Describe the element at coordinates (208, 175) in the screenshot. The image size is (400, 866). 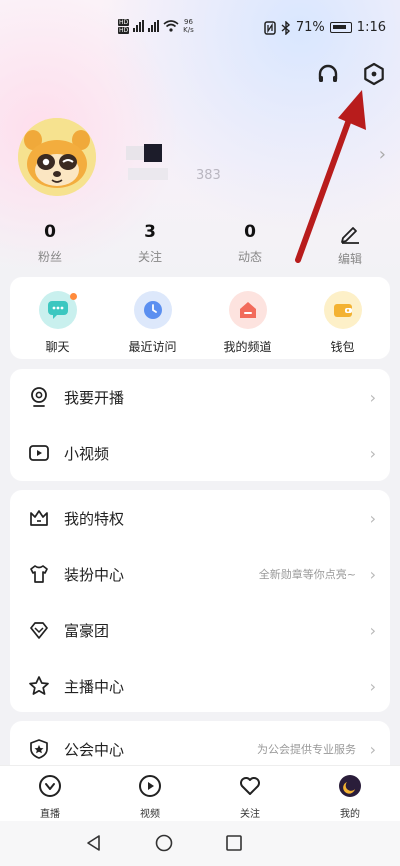
I see `user-id: 383` at that location.